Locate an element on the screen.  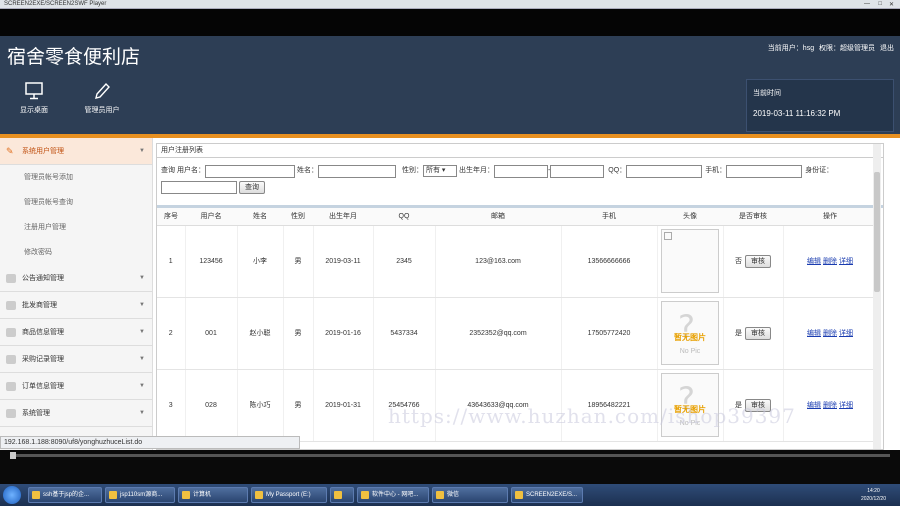
no-pic-text: No Pic is located at coordinates (690, 351).